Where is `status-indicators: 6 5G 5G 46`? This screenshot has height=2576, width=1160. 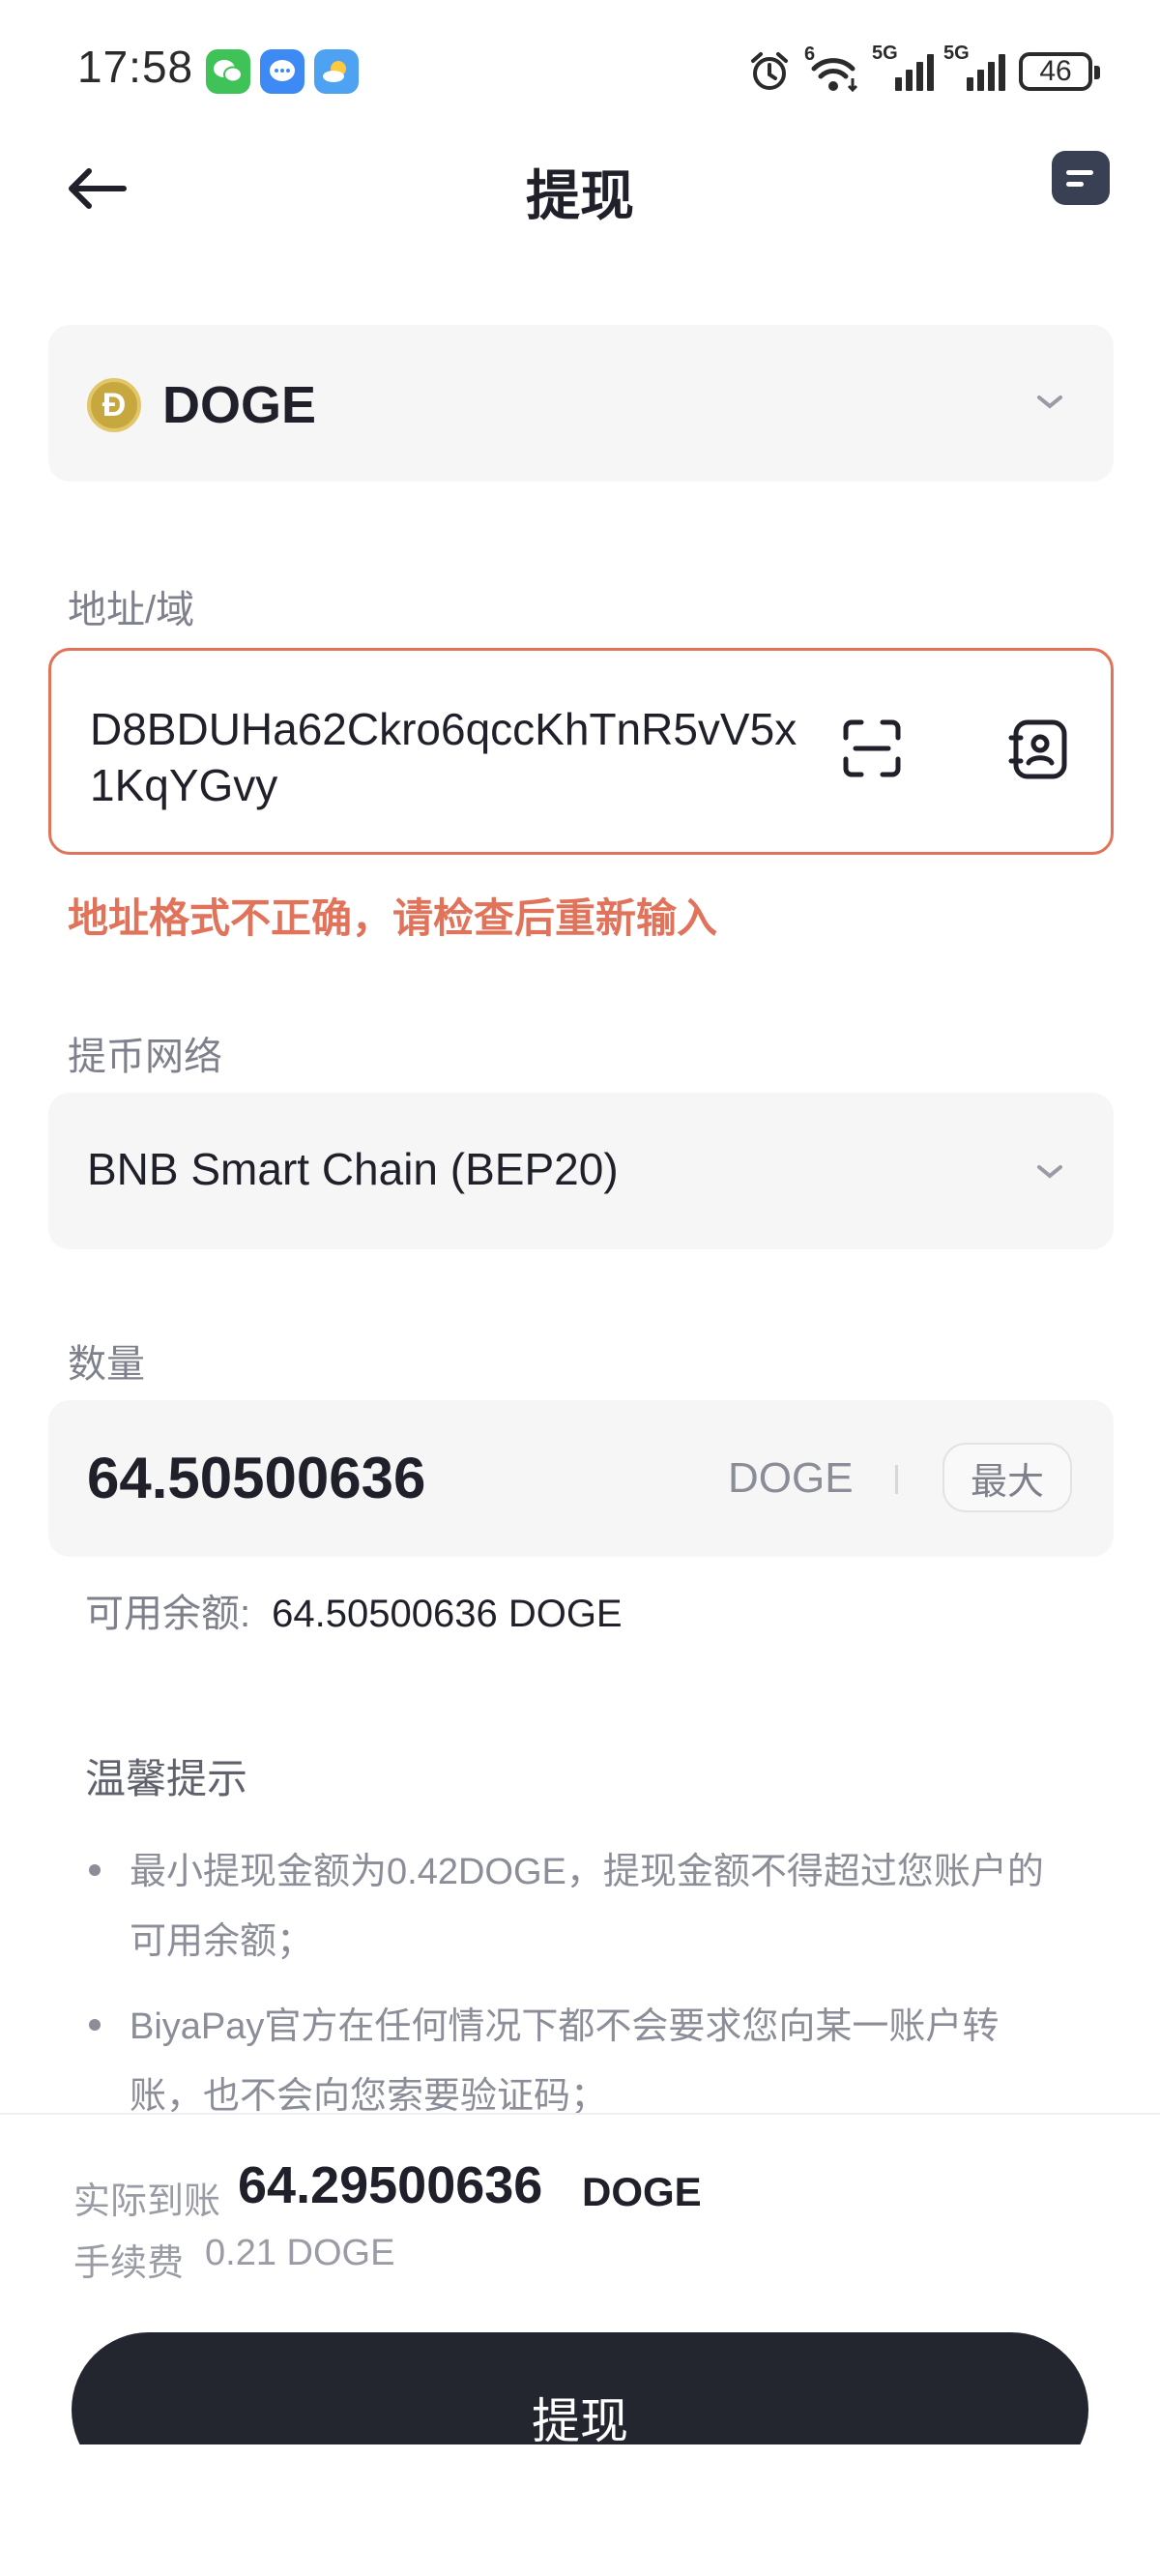
status-indicators: 6 5G 5G 46 is located at coordinates (924, 71).